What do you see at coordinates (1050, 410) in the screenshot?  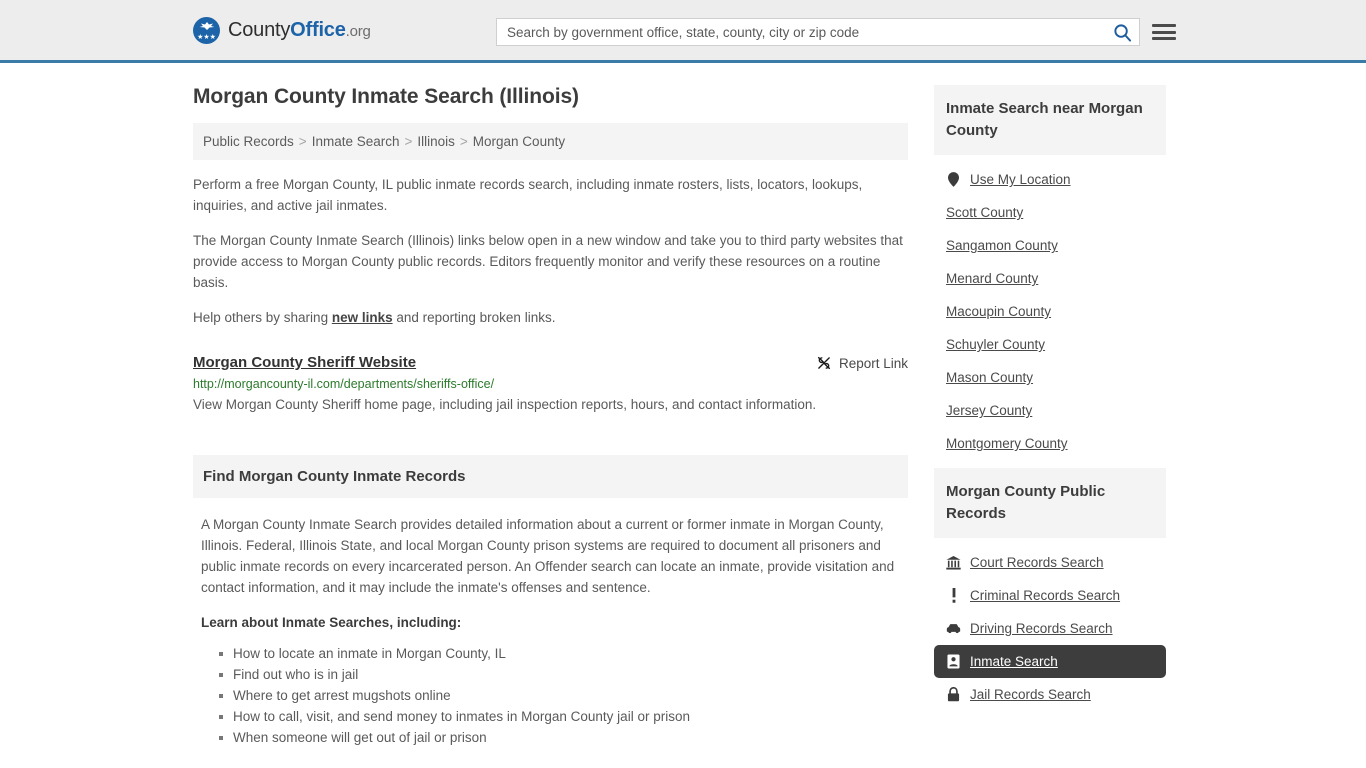 I see `sidebar-item-jersey-county: Jersey County` at bounding box center [1050, 410].